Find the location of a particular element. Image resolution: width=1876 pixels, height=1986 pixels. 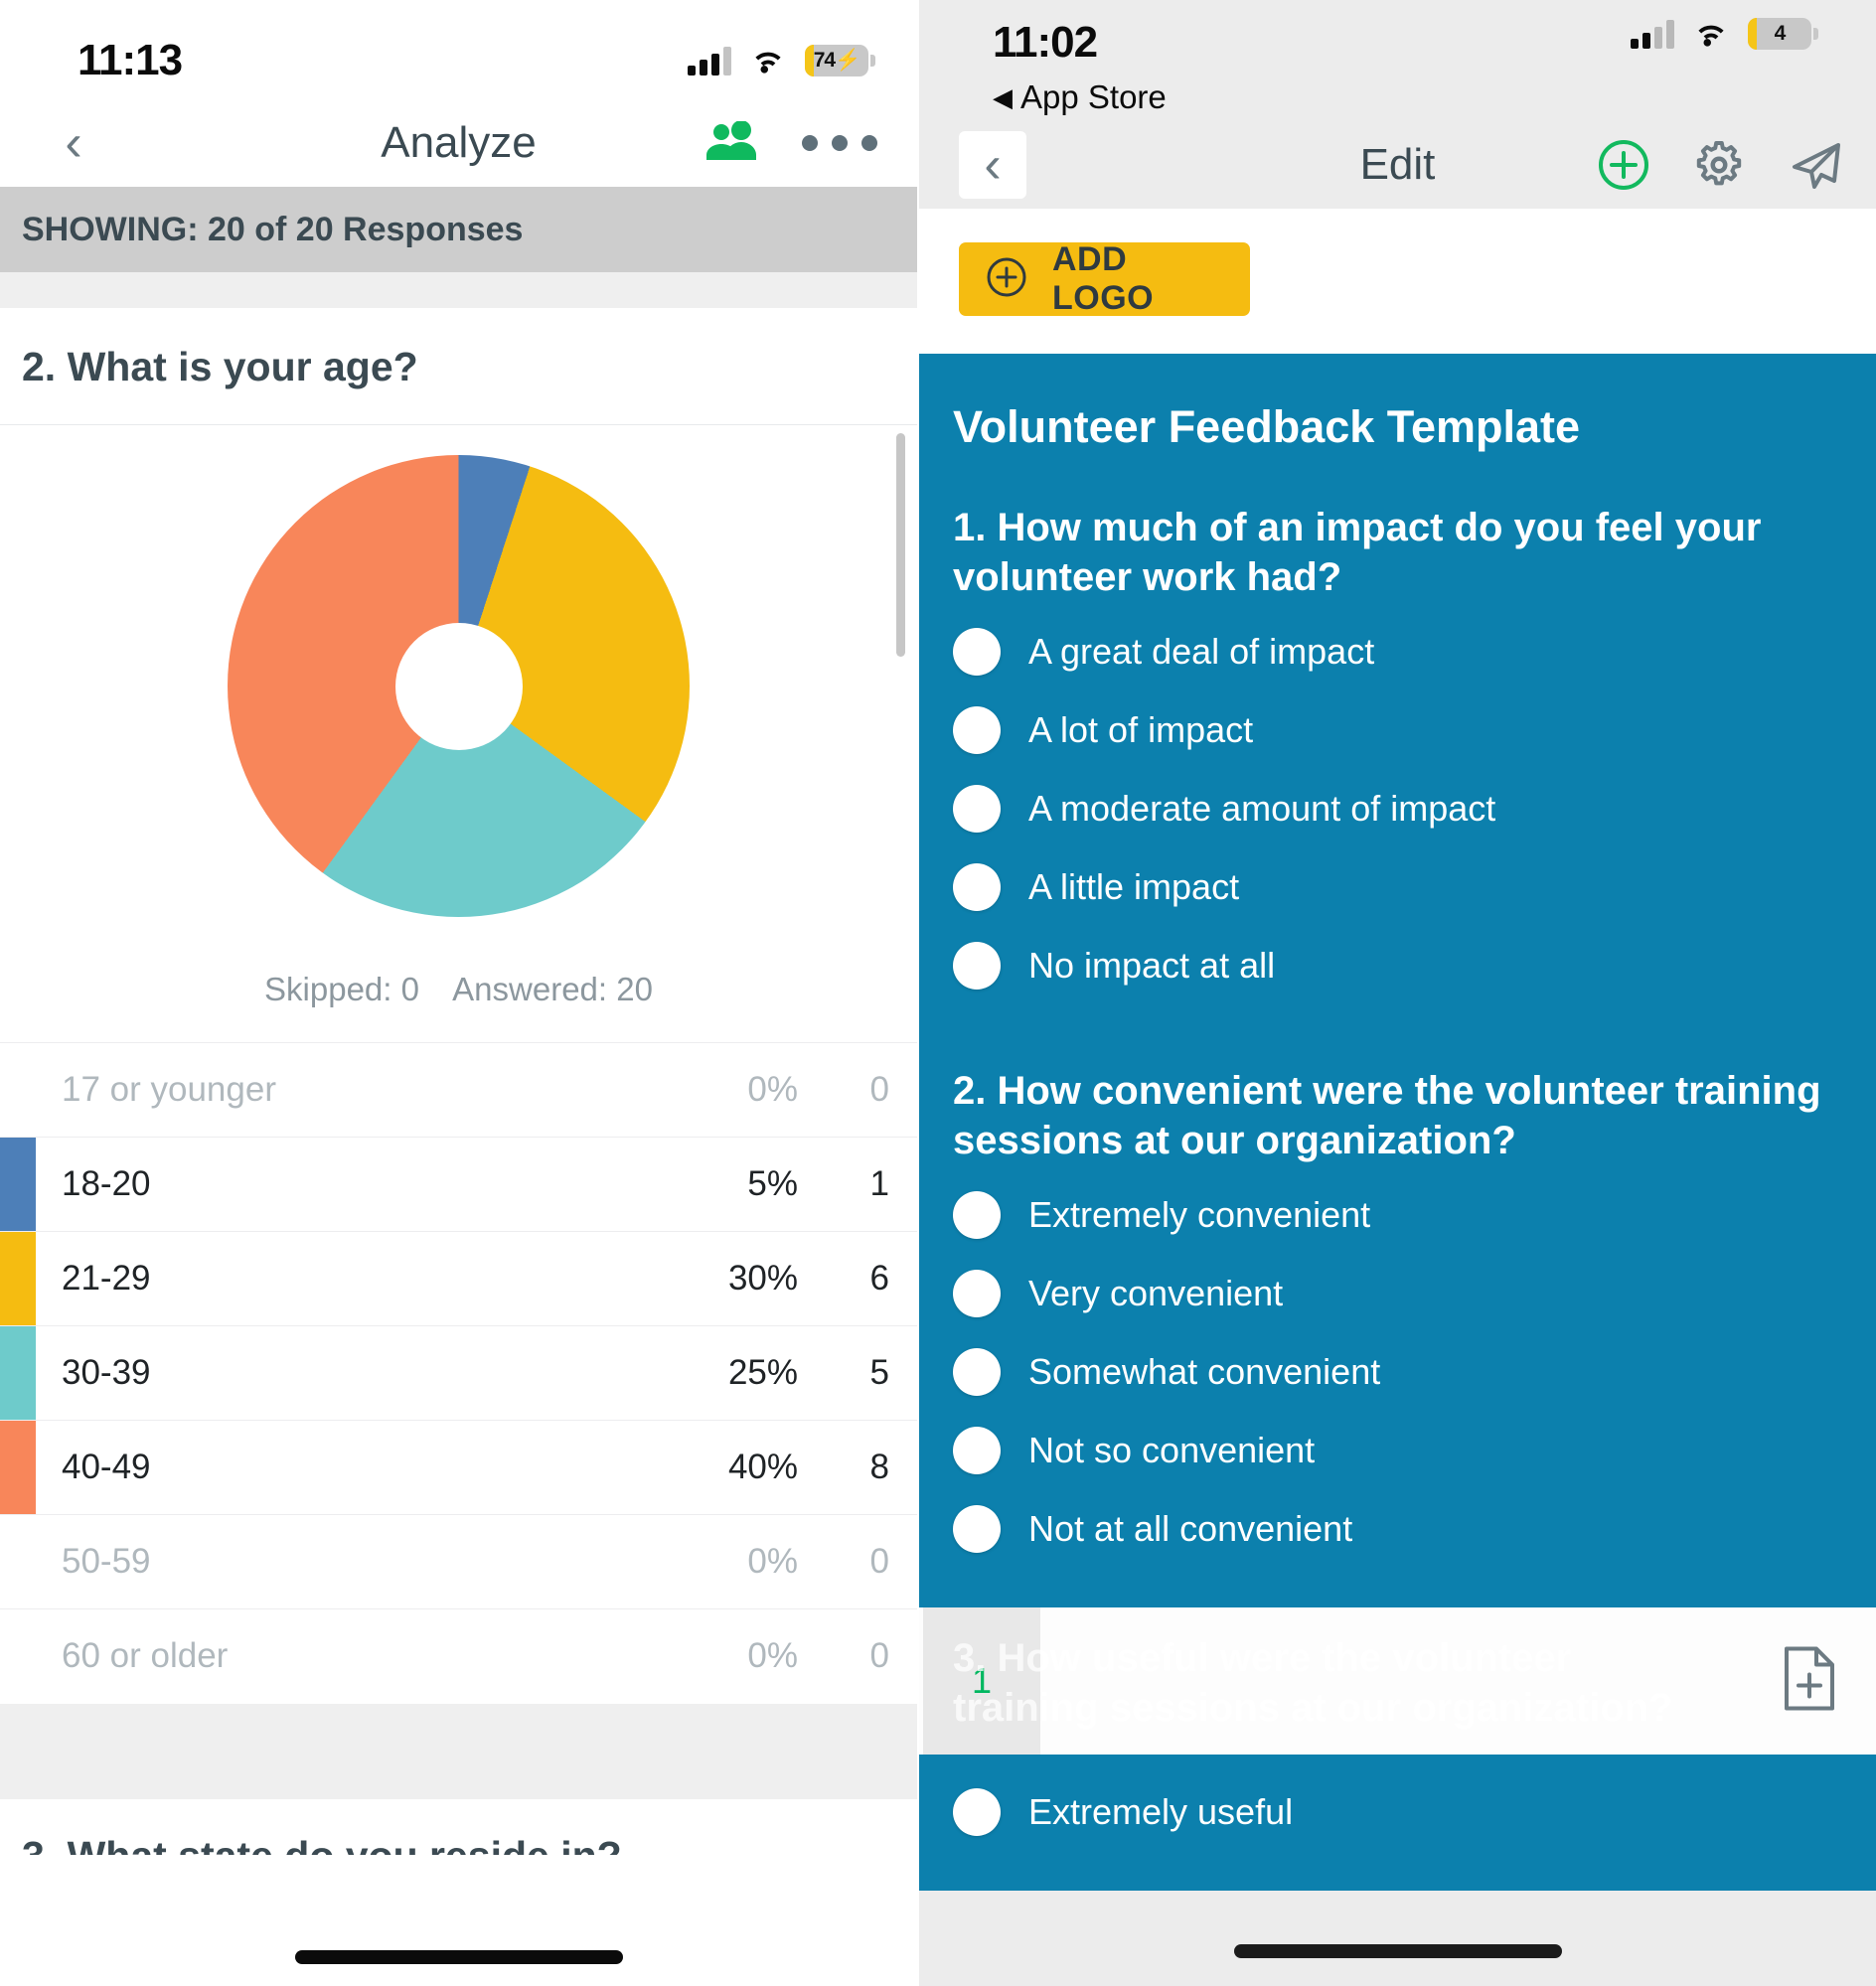

answer-label: 60 or older is located at coordinates (146, 1655).